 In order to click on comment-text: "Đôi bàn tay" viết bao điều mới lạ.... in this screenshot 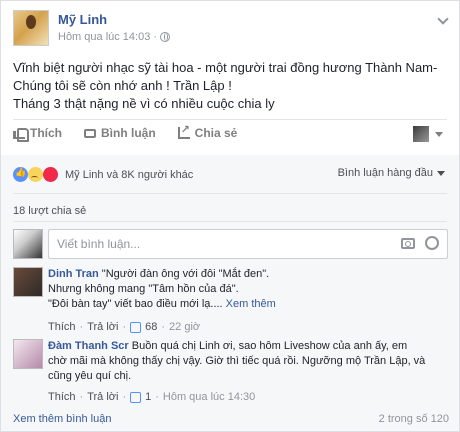, I will do `click(135, 304)`.